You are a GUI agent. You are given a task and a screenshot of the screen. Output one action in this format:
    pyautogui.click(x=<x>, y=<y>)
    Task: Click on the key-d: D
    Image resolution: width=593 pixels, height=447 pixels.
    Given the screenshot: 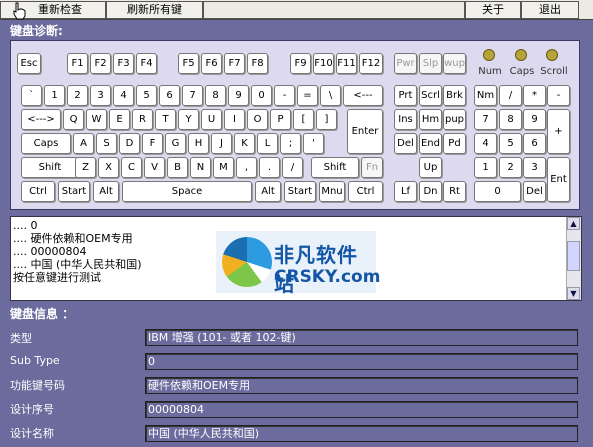 What is the action you would take?
    pyautogui.click(x=129, y=143)
    